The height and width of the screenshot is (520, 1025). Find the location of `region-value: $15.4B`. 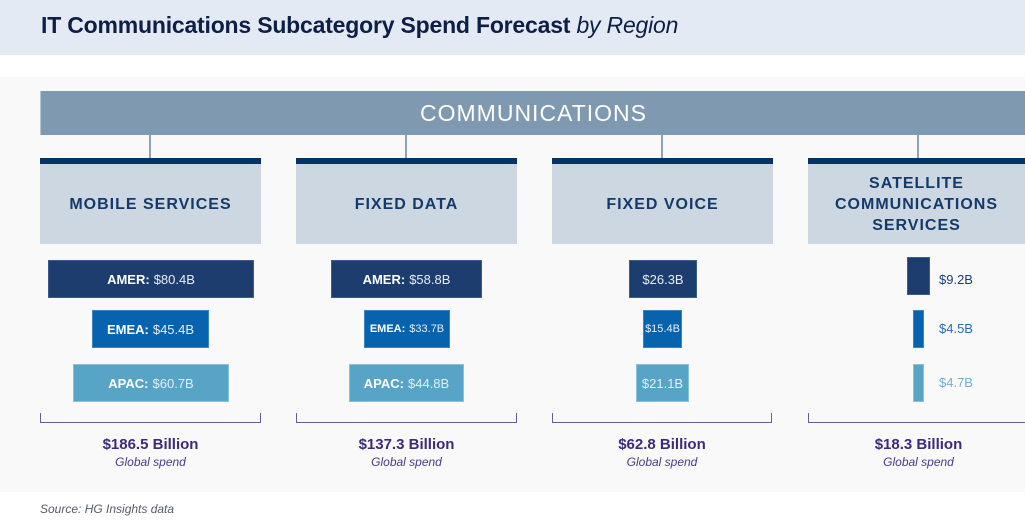

region-value: $15.4B is located at coordinates (662, 329).